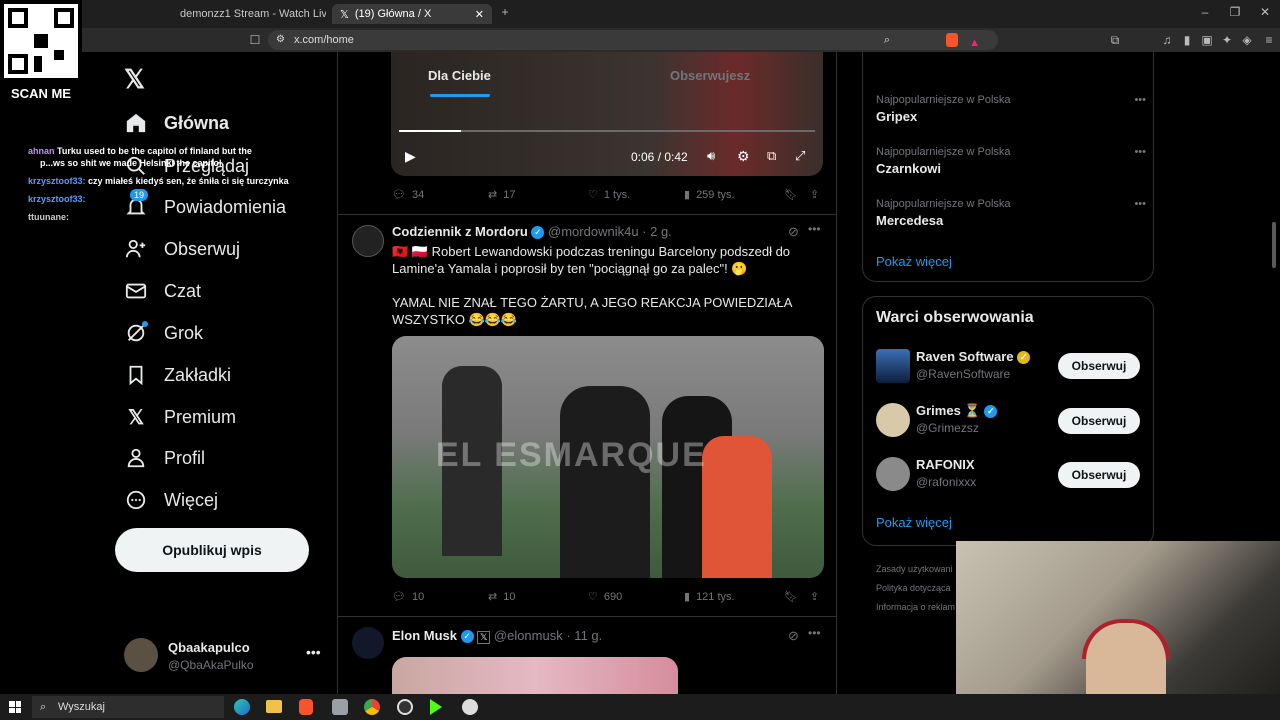  What do you see at coordinates (164, 458) in the screenshot?
I see `nav-profile: Profil` at bounding box center [164, 458].